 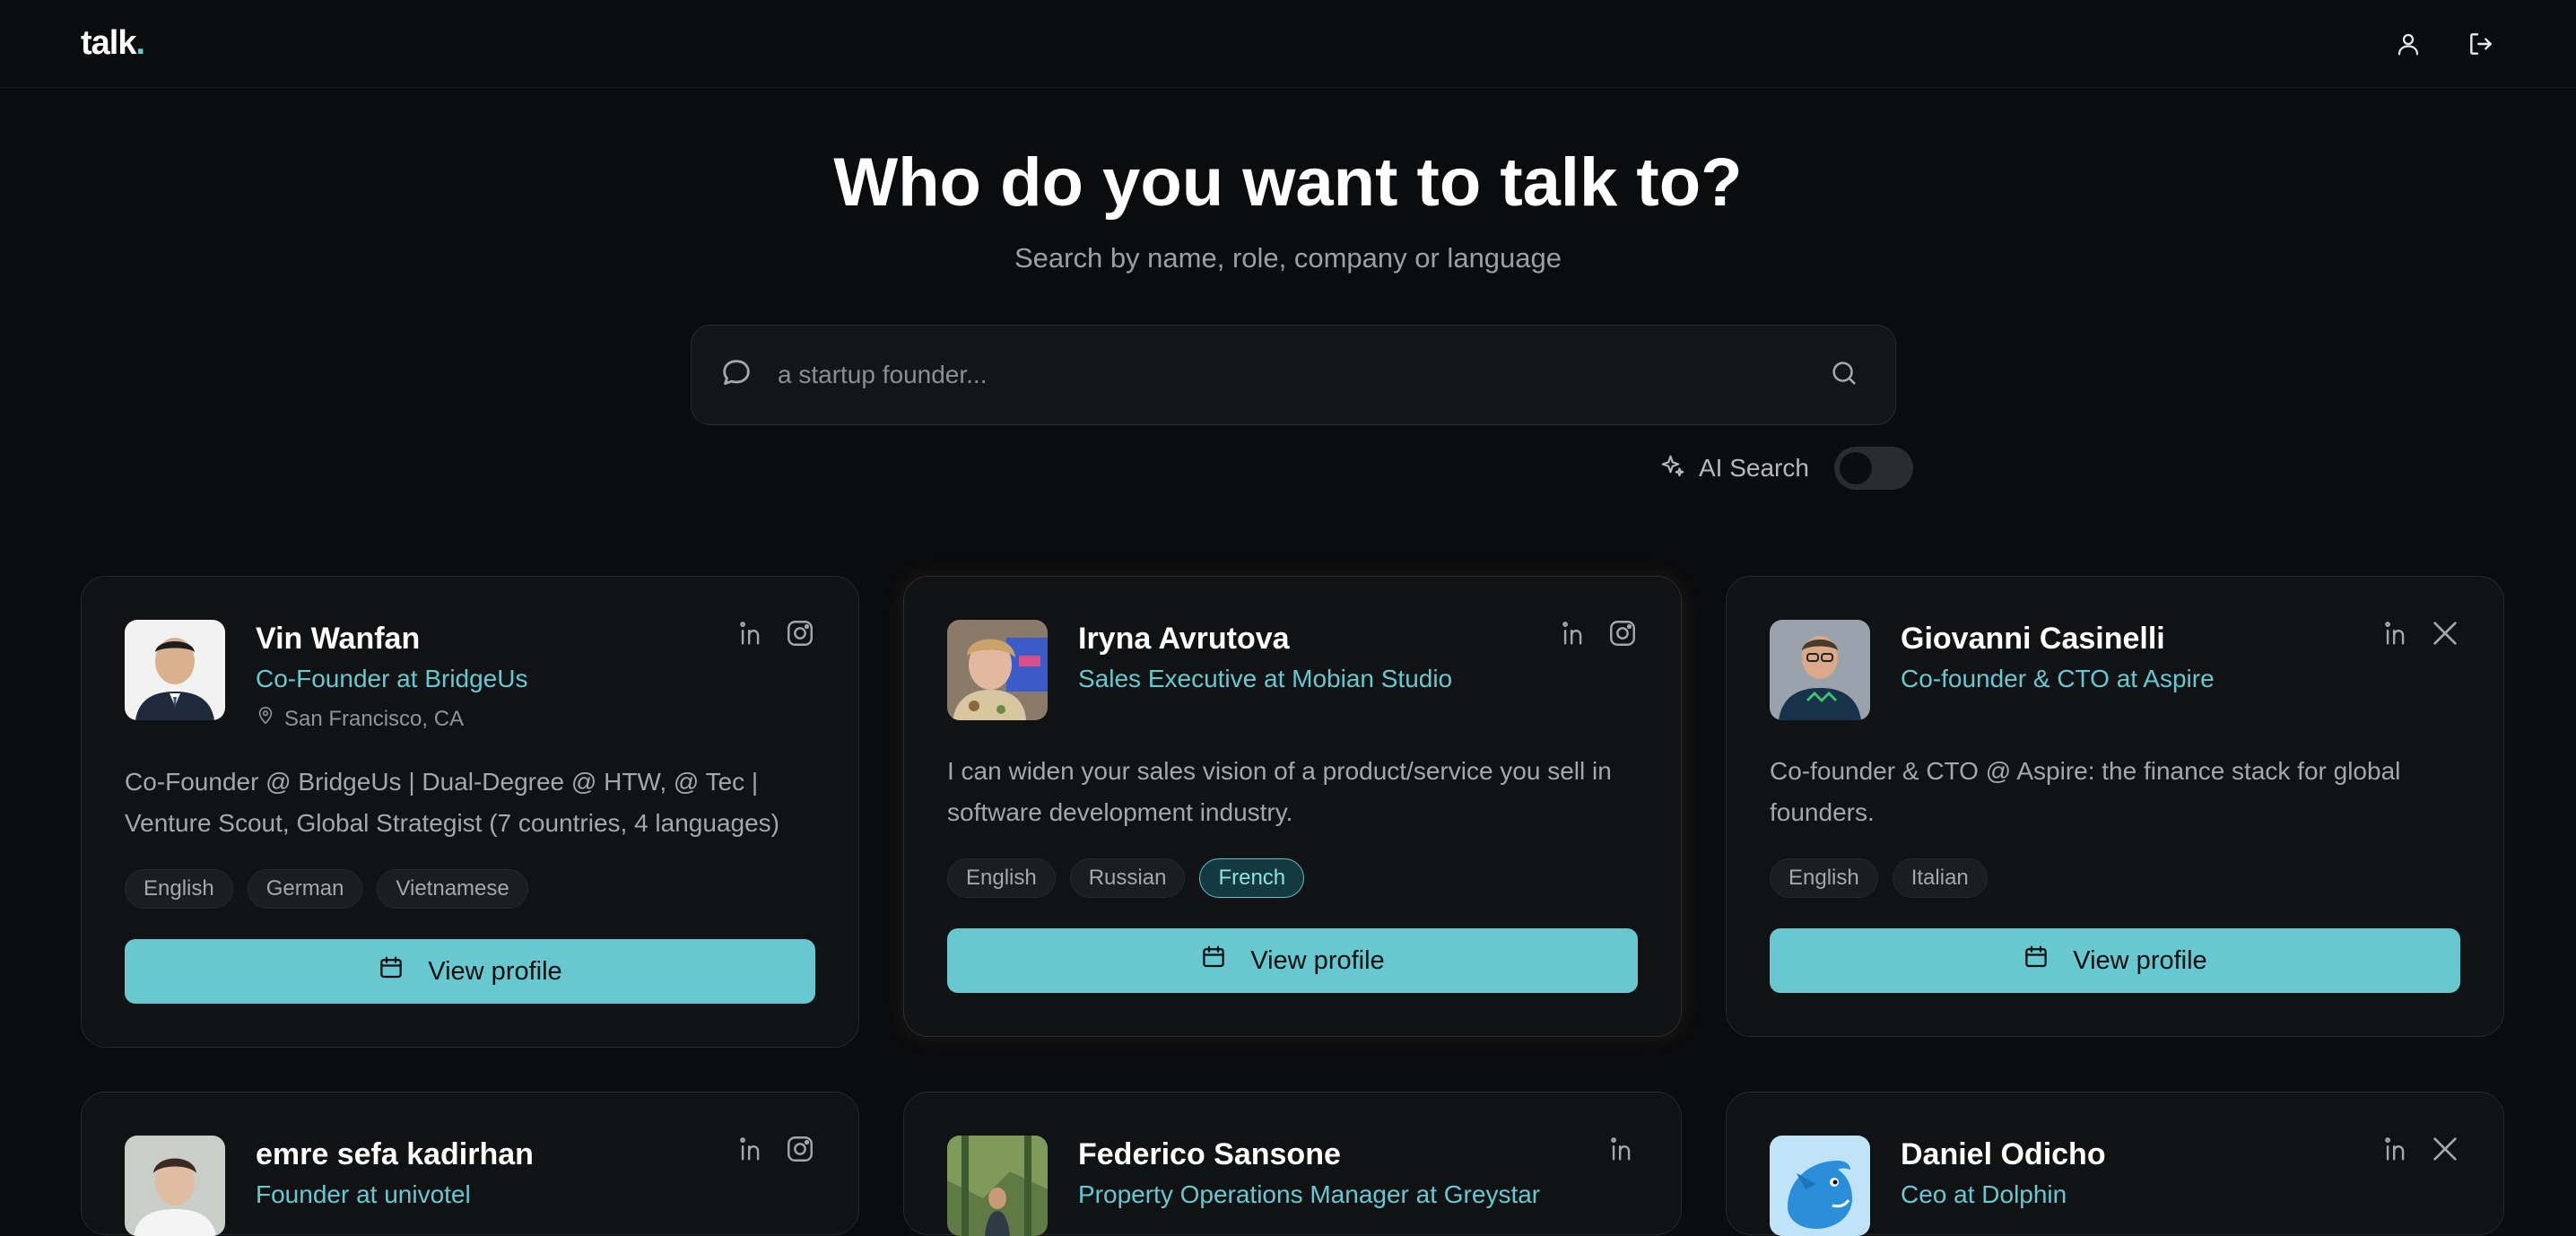 I want to click on language-tags: English Italian, so click(x=1879, y=878).